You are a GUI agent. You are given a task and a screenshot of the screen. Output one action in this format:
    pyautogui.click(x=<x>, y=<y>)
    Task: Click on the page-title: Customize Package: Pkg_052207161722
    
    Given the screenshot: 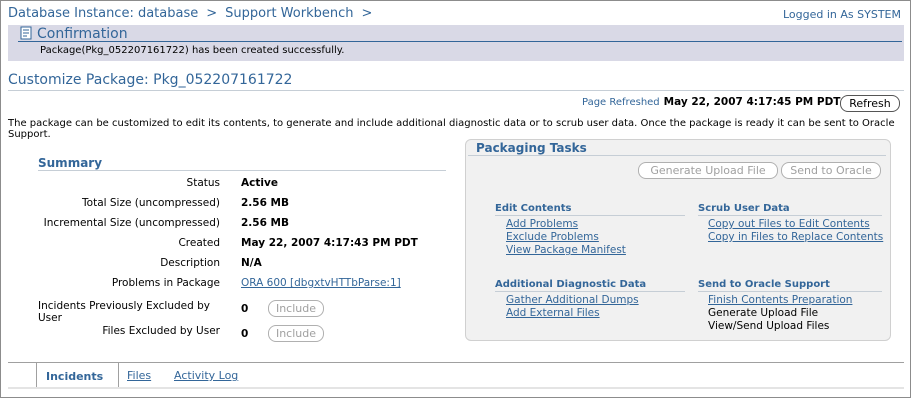 What is the action you would take?
    pyautogui.click(x=150, y=80)
    